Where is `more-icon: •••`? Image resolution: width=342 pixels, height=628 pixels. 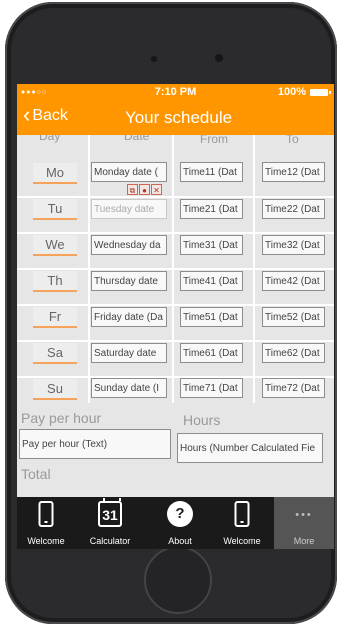 more-icon: ••• is located at coordinates (304, 515).